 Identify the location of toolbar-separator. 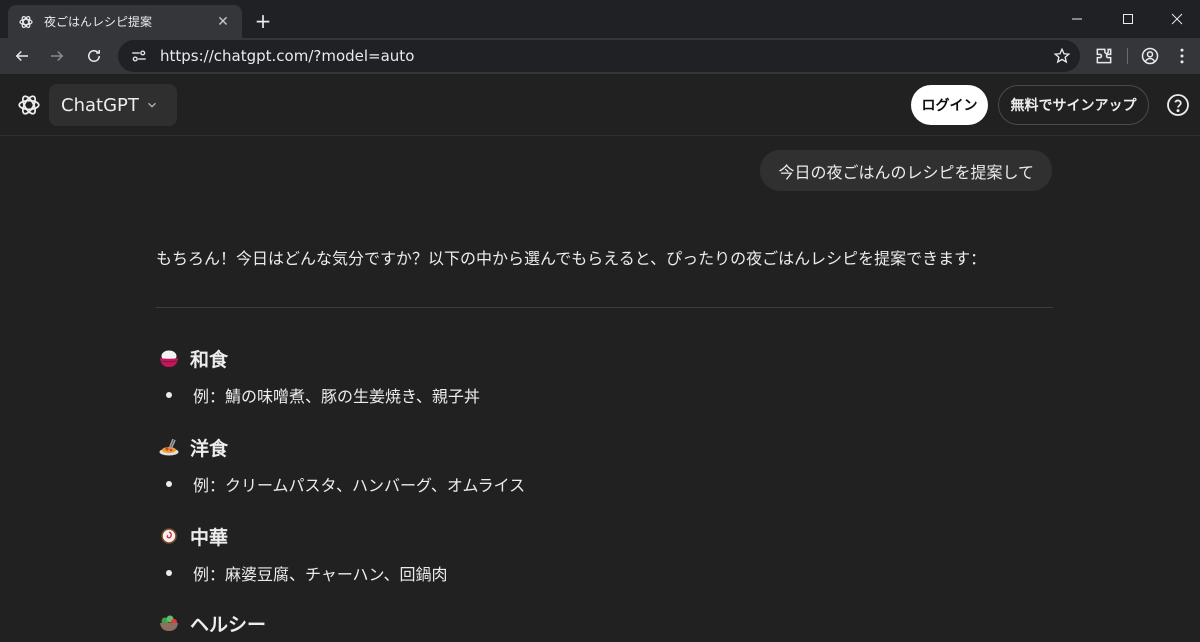
(1127, 56).